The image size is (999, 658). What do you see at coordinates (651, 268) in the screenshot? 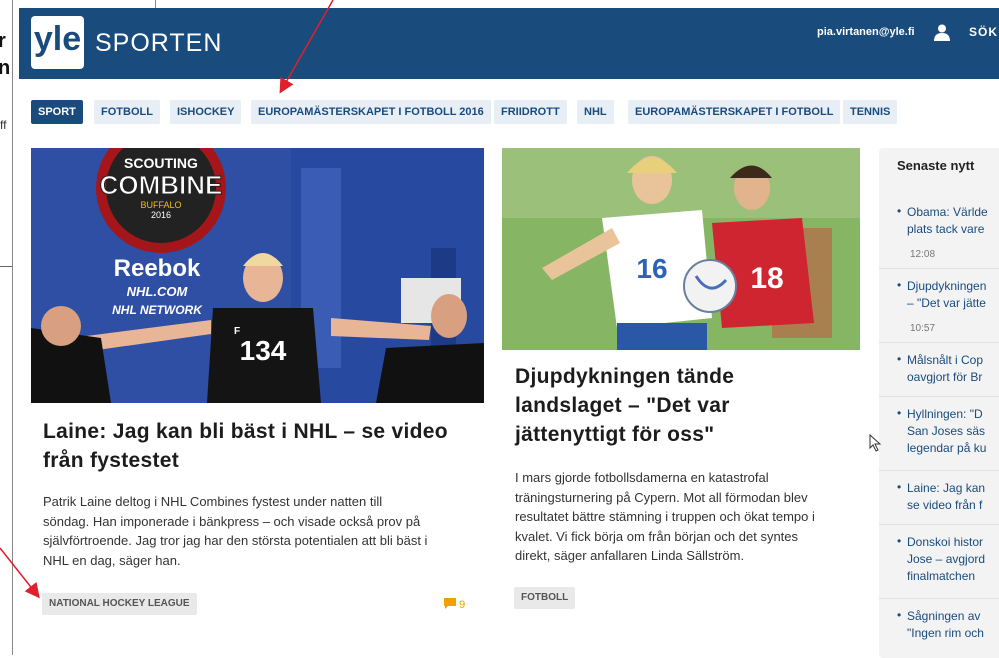
I see `jersey-number-left: 16` at bounding box center [651, 268].